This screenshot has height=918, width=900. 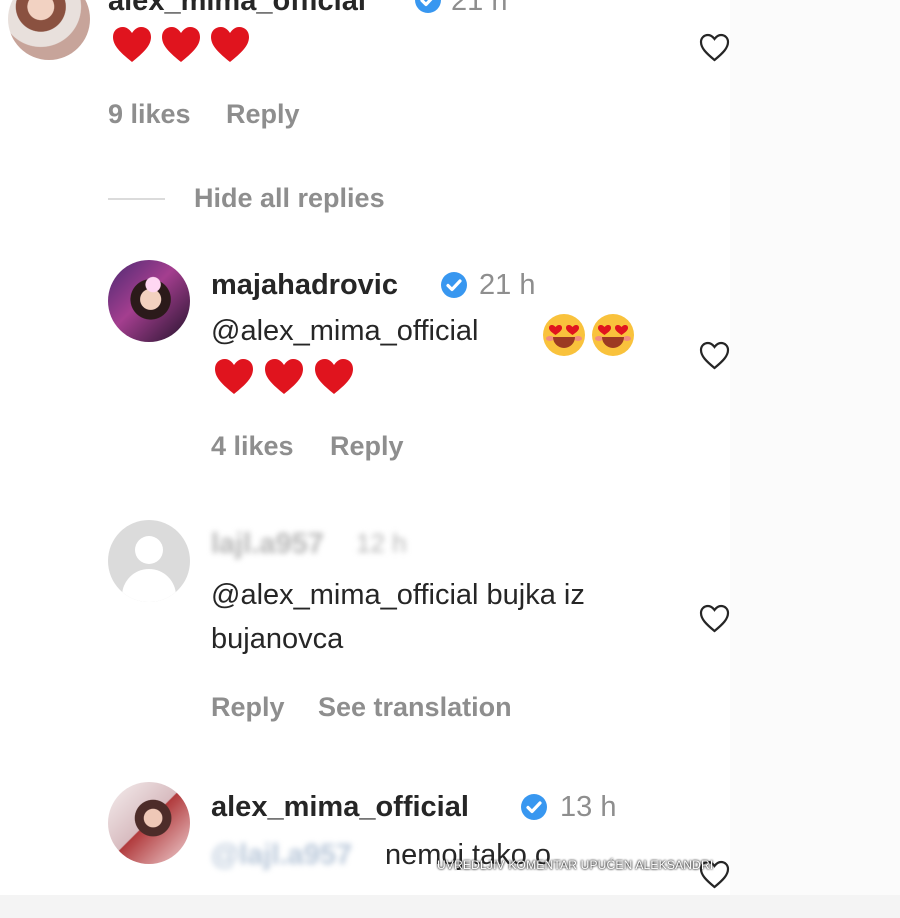 I want to click on comment-username: majahadrovic, so click(x=304, y=285).